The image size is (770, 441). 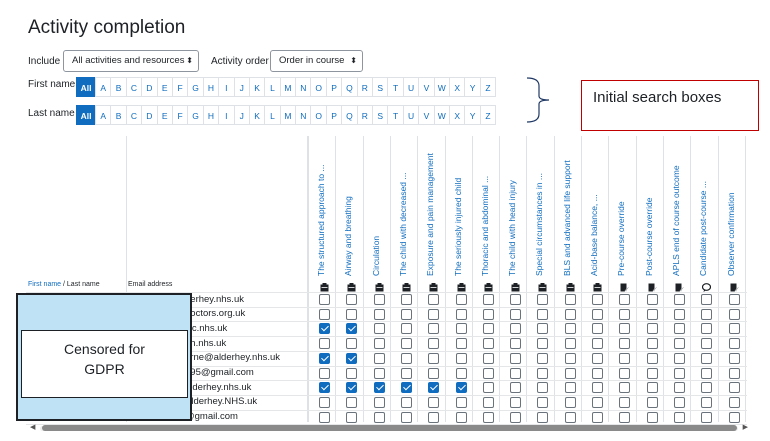 I want to click on activity-name-link: Observer confirmation, so click(x=734, y=208).